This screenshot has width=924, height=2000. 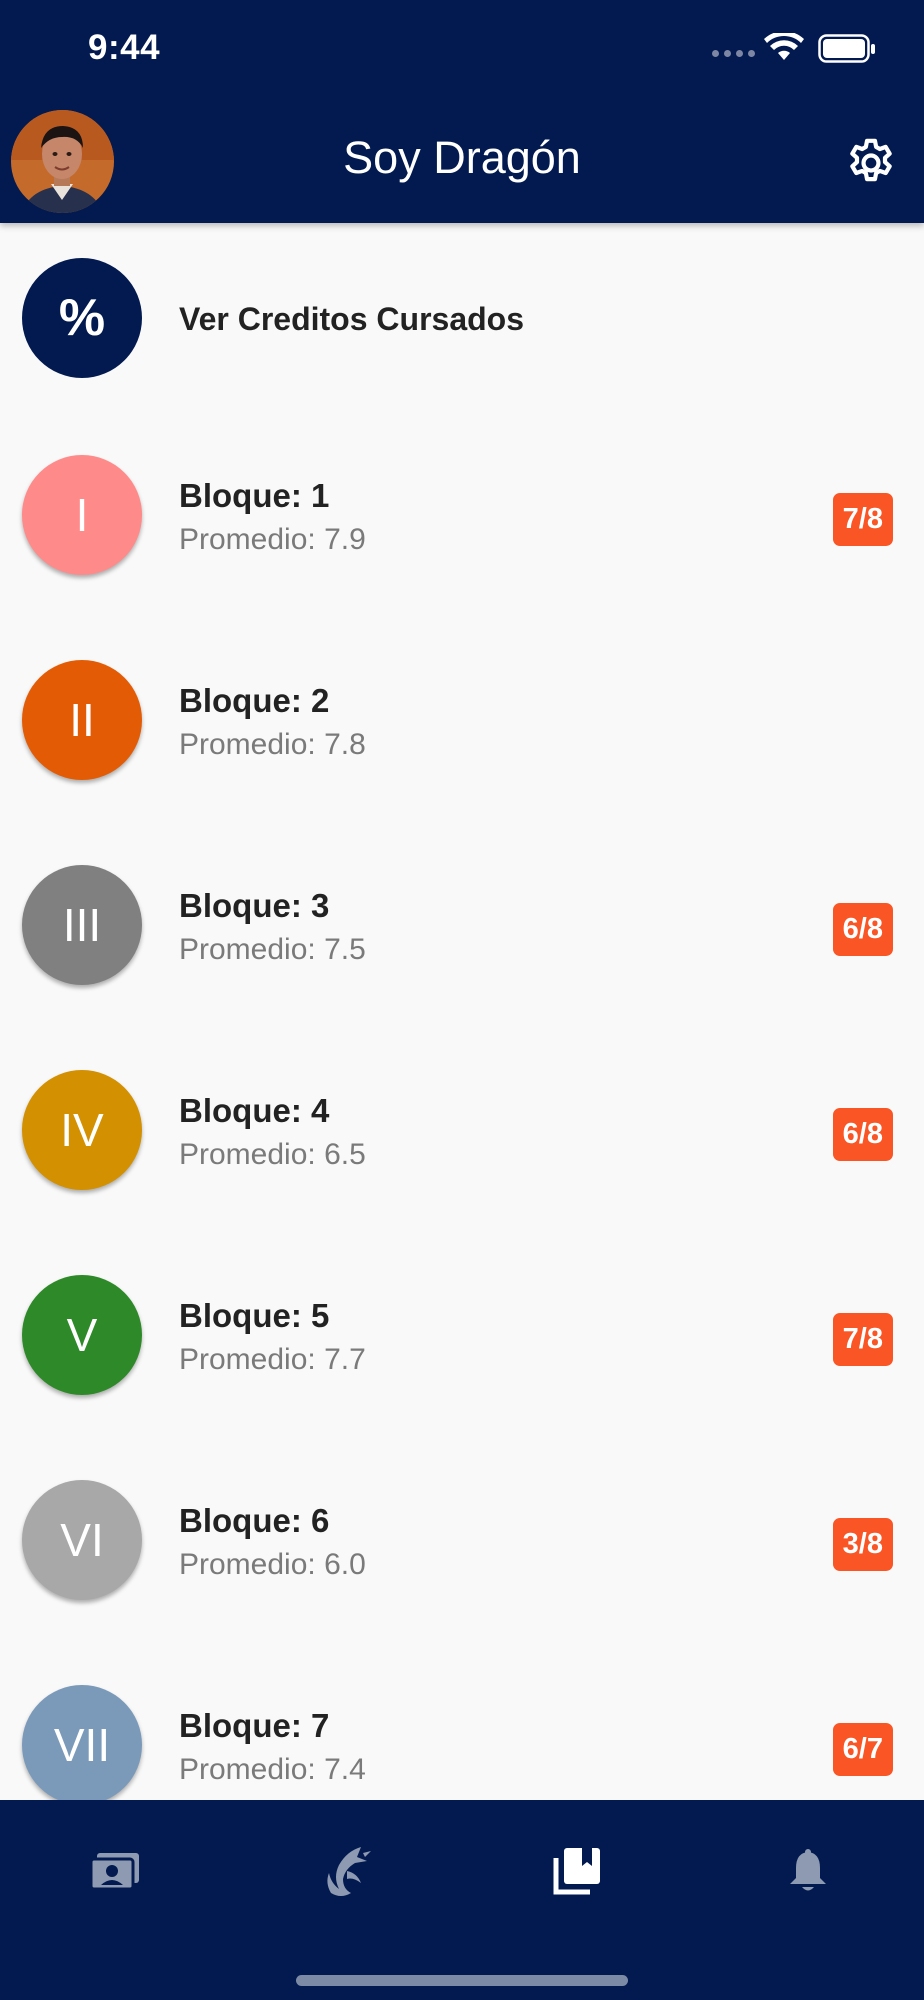 I want to click on settings-button, so click(x=871, y=163).